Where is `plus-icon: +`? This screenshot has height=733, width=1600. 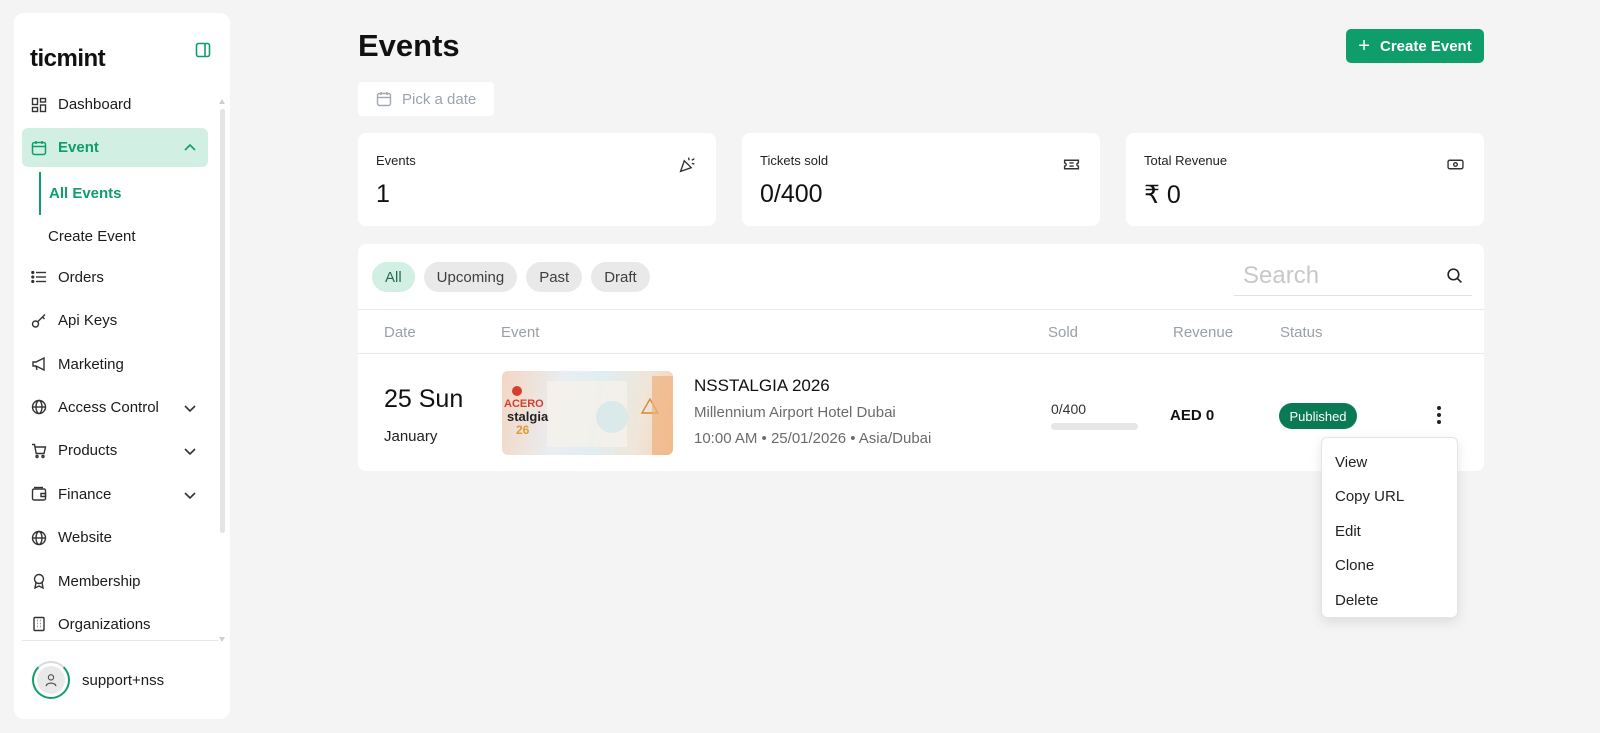 plus-icon: + is located at coordinates (1364, 46).